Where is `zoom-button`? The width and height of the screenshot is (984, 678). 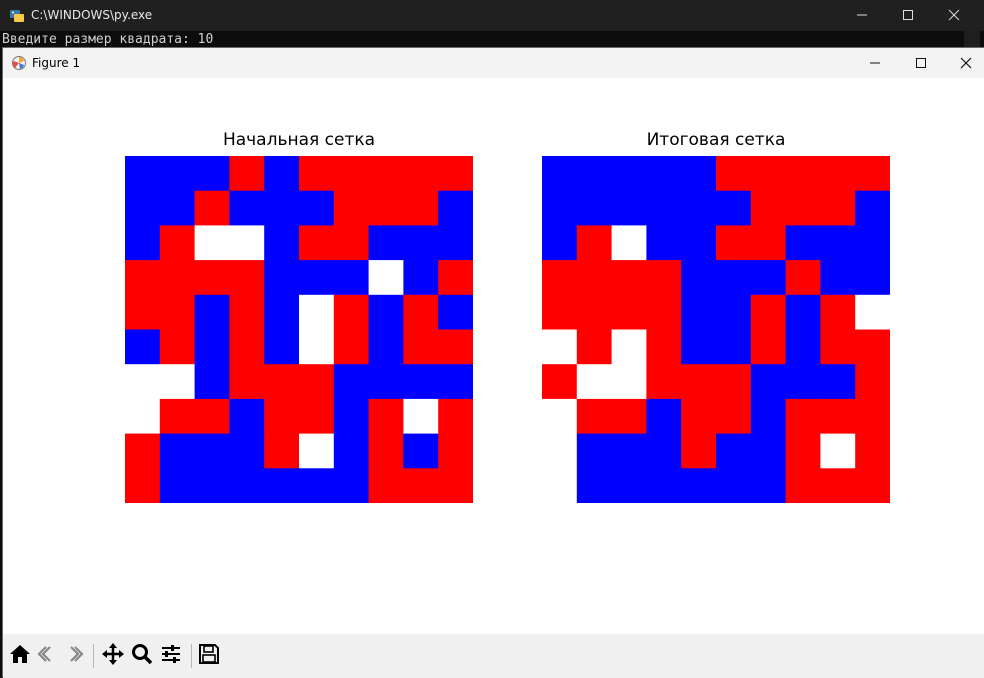
zoom-button is located at coordinates (142, 656).